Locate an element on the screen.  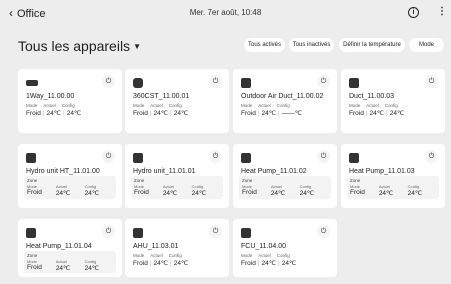
device-name: Heat Pump_11.01.03 is located at coordinates (382, 171).